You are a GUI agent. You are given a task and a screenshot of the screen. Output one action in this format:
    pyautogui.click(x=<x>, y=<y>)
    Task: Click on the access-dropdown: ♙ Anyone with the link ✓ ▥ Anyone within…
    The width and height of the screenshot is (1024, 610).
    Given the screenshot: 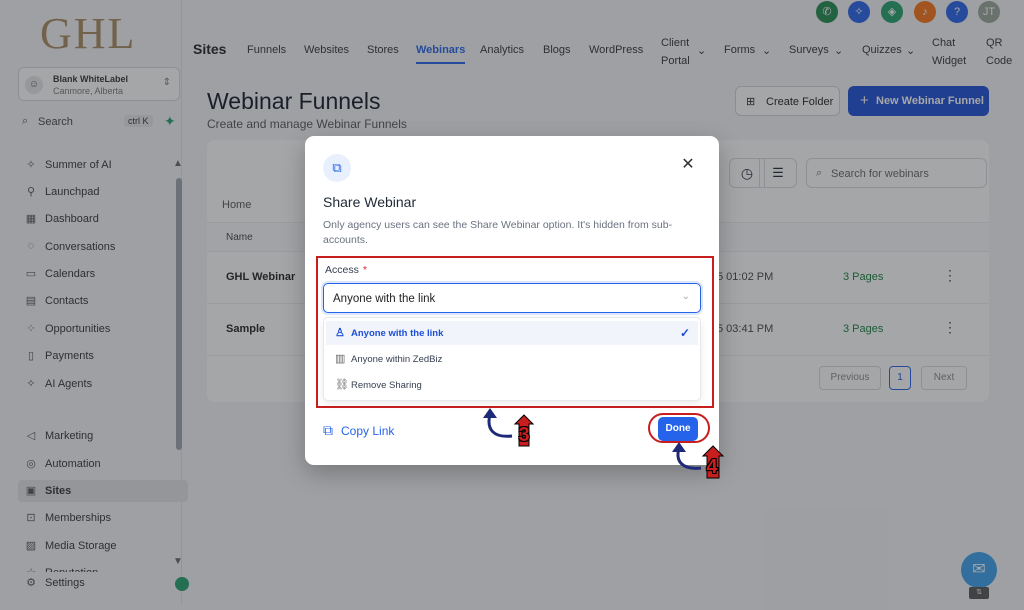 What is the action you would take?
    pyautogui.click(x=512, y=359)
    